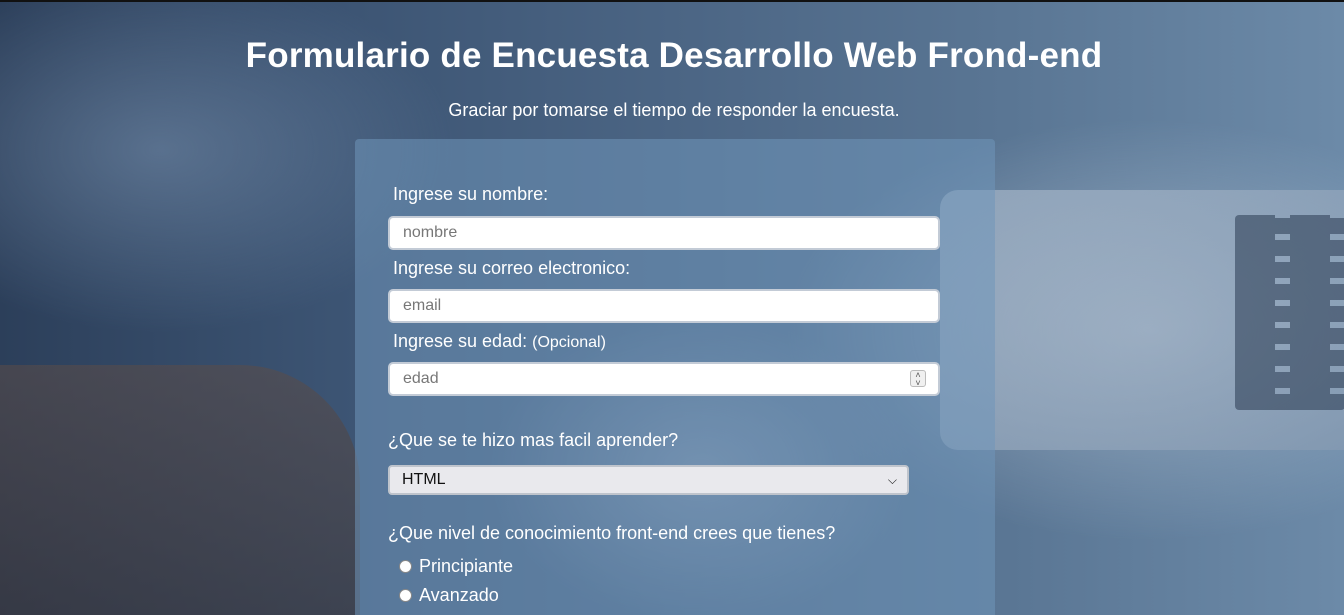  Describe the element at coordinates (460, 341) in the screenshot. I see `age-label-text: Ingrese su edad:` at that location.